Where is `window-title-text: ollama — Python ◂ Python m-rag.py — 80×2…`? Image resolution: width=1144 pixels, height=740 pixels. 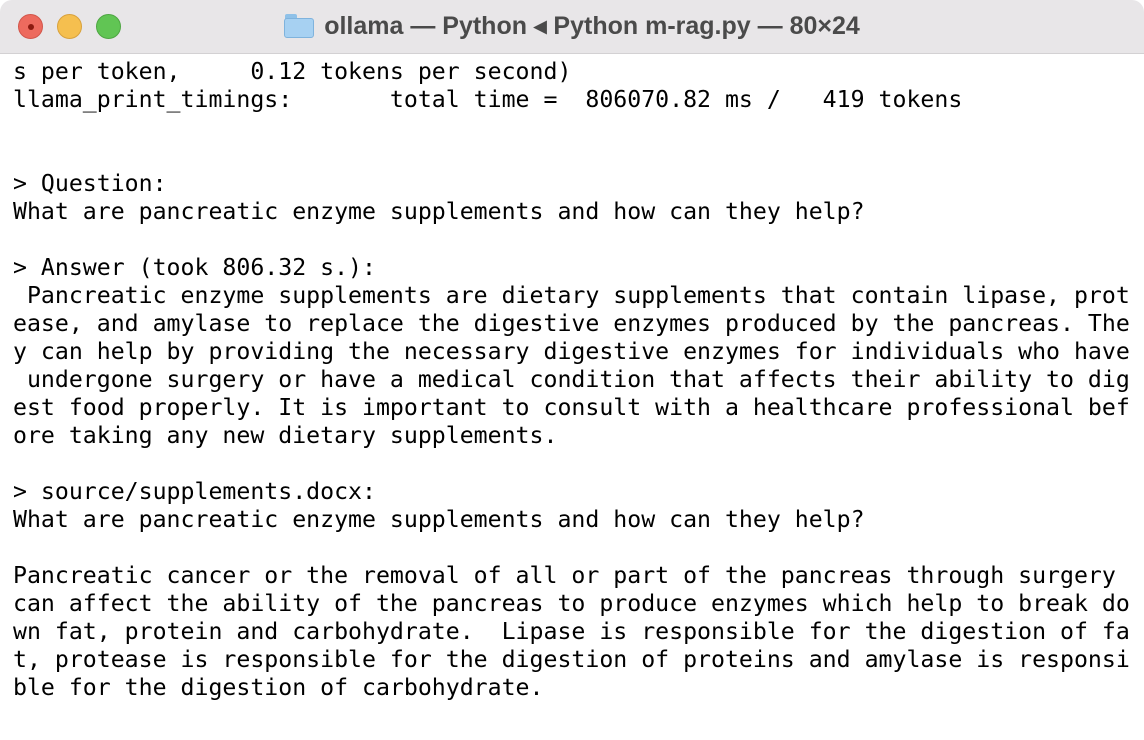
window-title-text: ollama — Python ◂ Python m-rag.py — 80×2… is located at coordinates (592, 26).